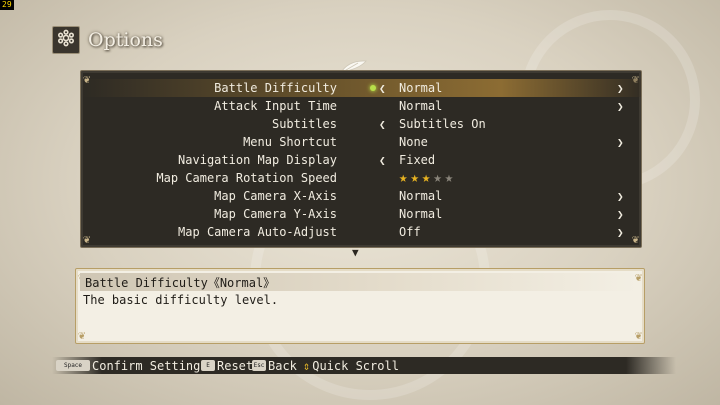 This screenshot has width=720, height=405. I want to click on option-row-attack-input-time: Attack Input Time Normal ❯, so click(361, 106).